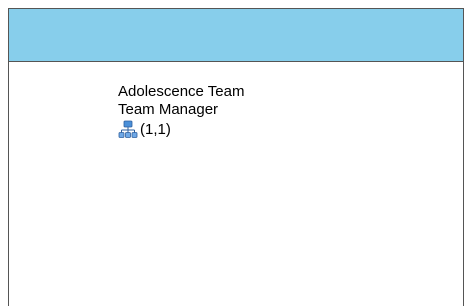  I want to click on team-name: Adolescence Team, so click(181, 91).